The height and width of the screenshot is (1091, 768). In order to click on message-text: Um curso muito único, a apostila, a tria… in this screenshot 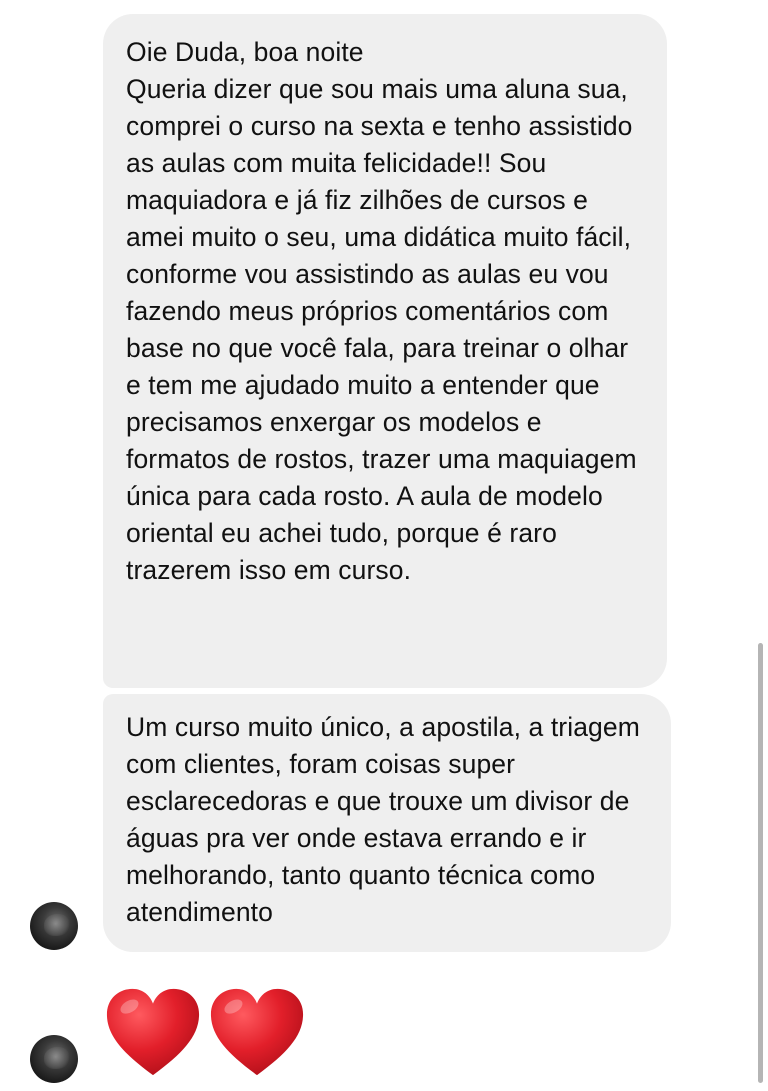, I will do `click(383, 819)`.